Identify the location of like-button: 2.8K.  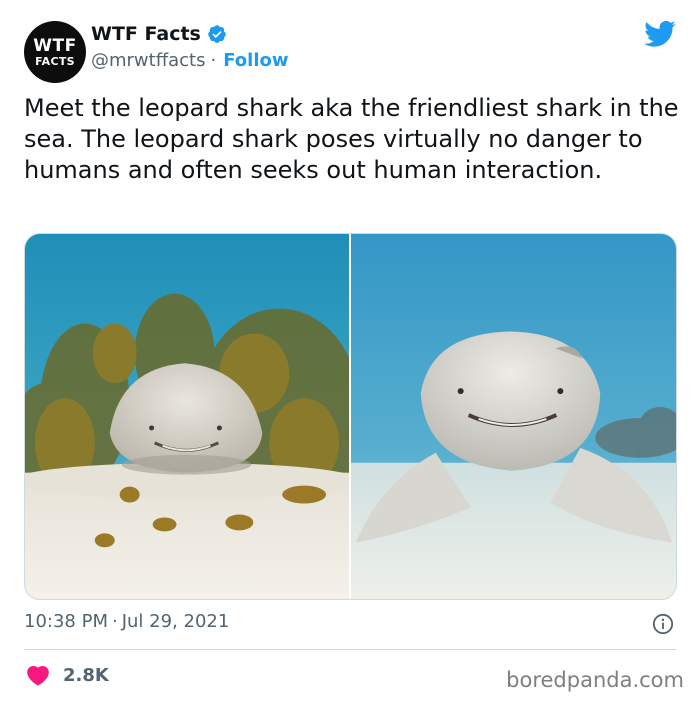
(67, 675).